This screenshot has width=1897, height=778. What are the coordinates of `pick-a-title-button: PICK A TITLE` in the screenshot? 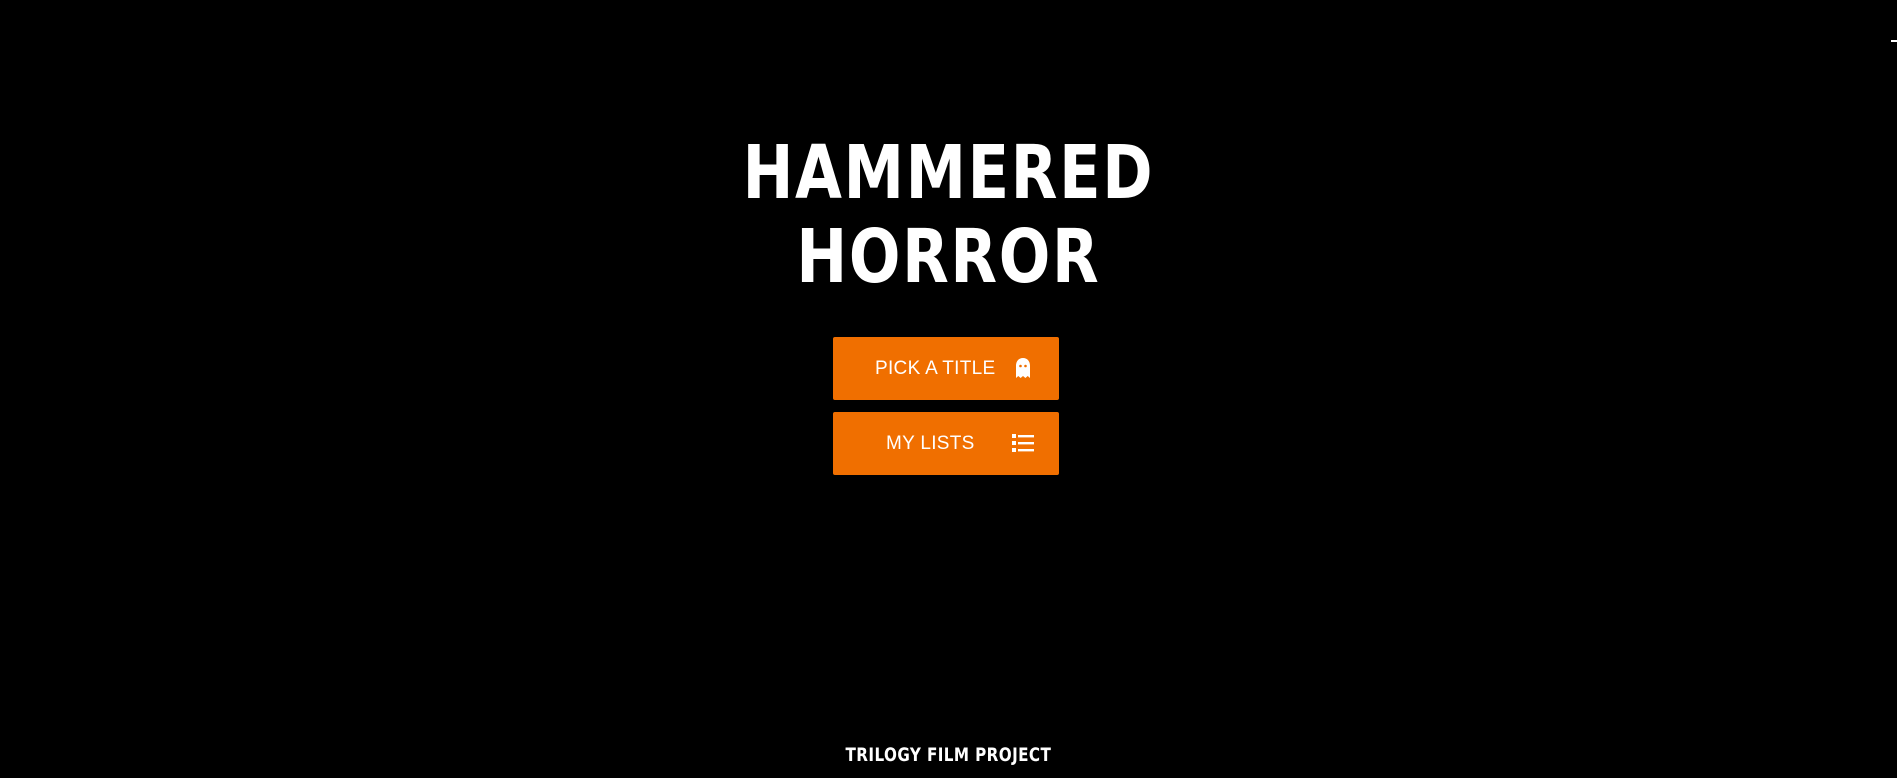 It's located at (946, 368).